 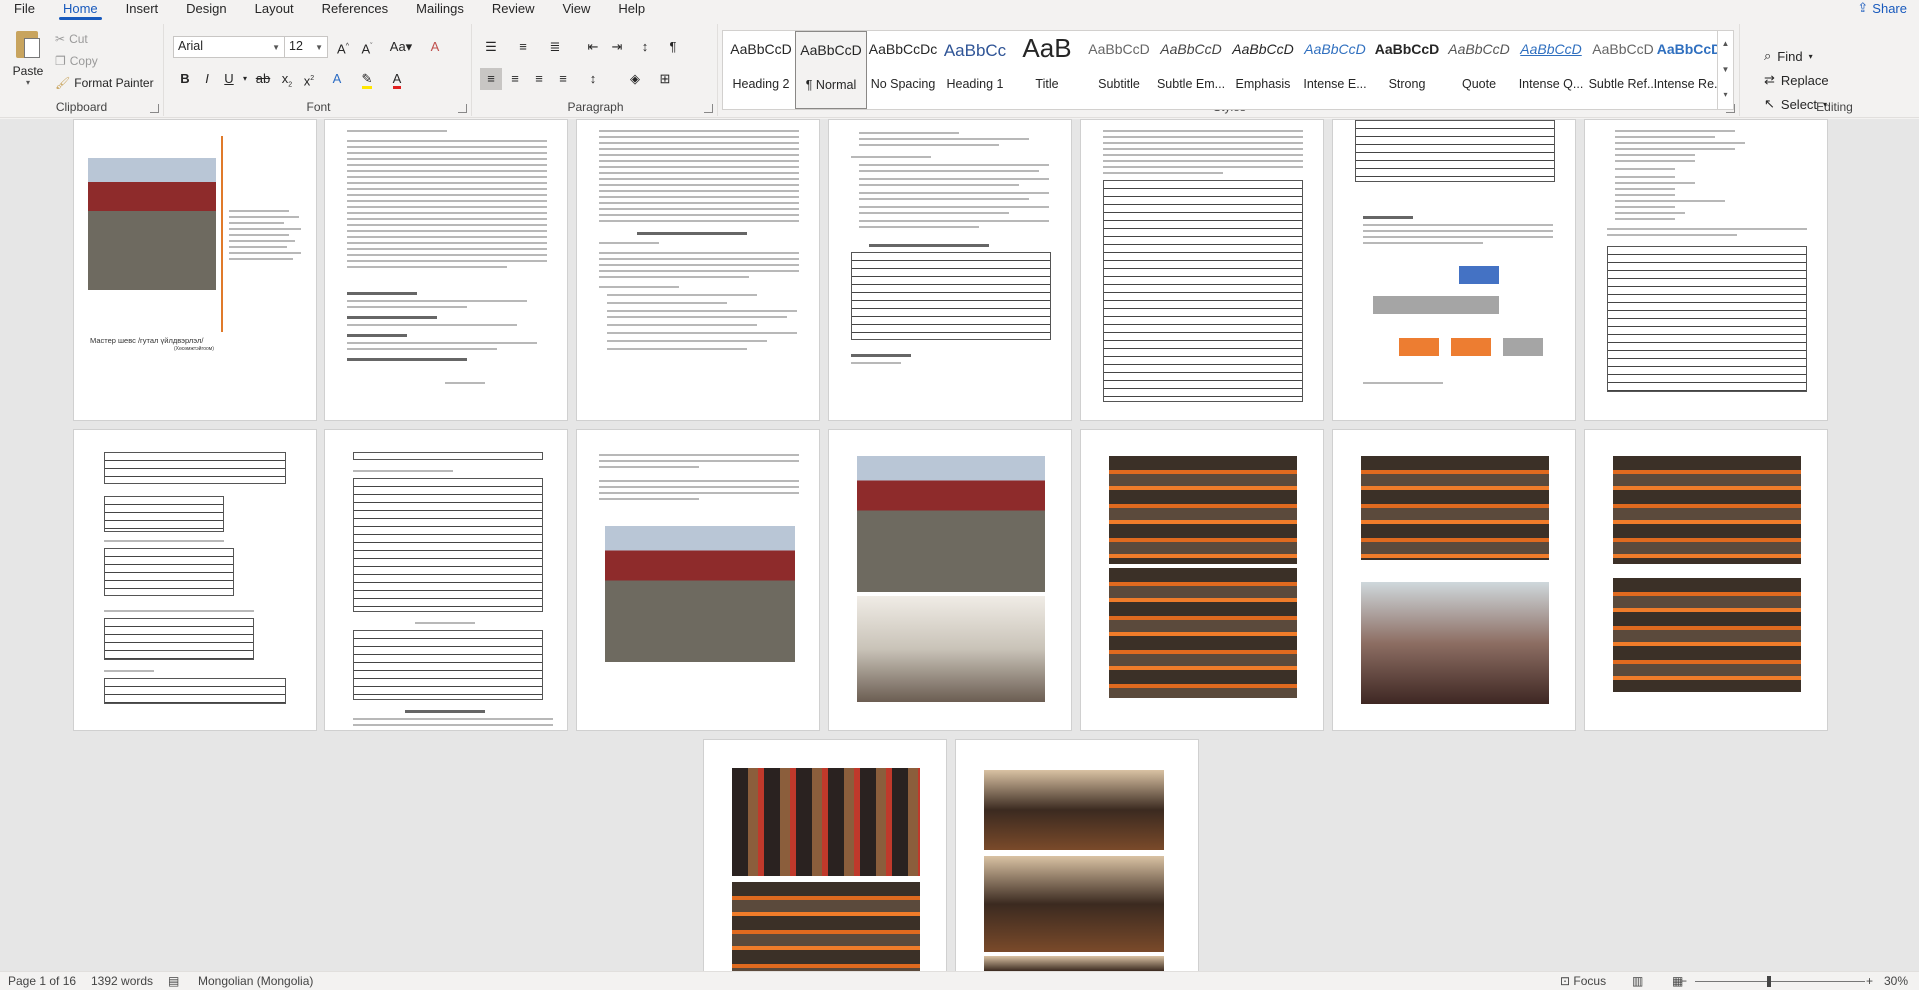 I want to click on style-no-spacing: AaBbCcDc No Spacing, so click(x=903, y=70).